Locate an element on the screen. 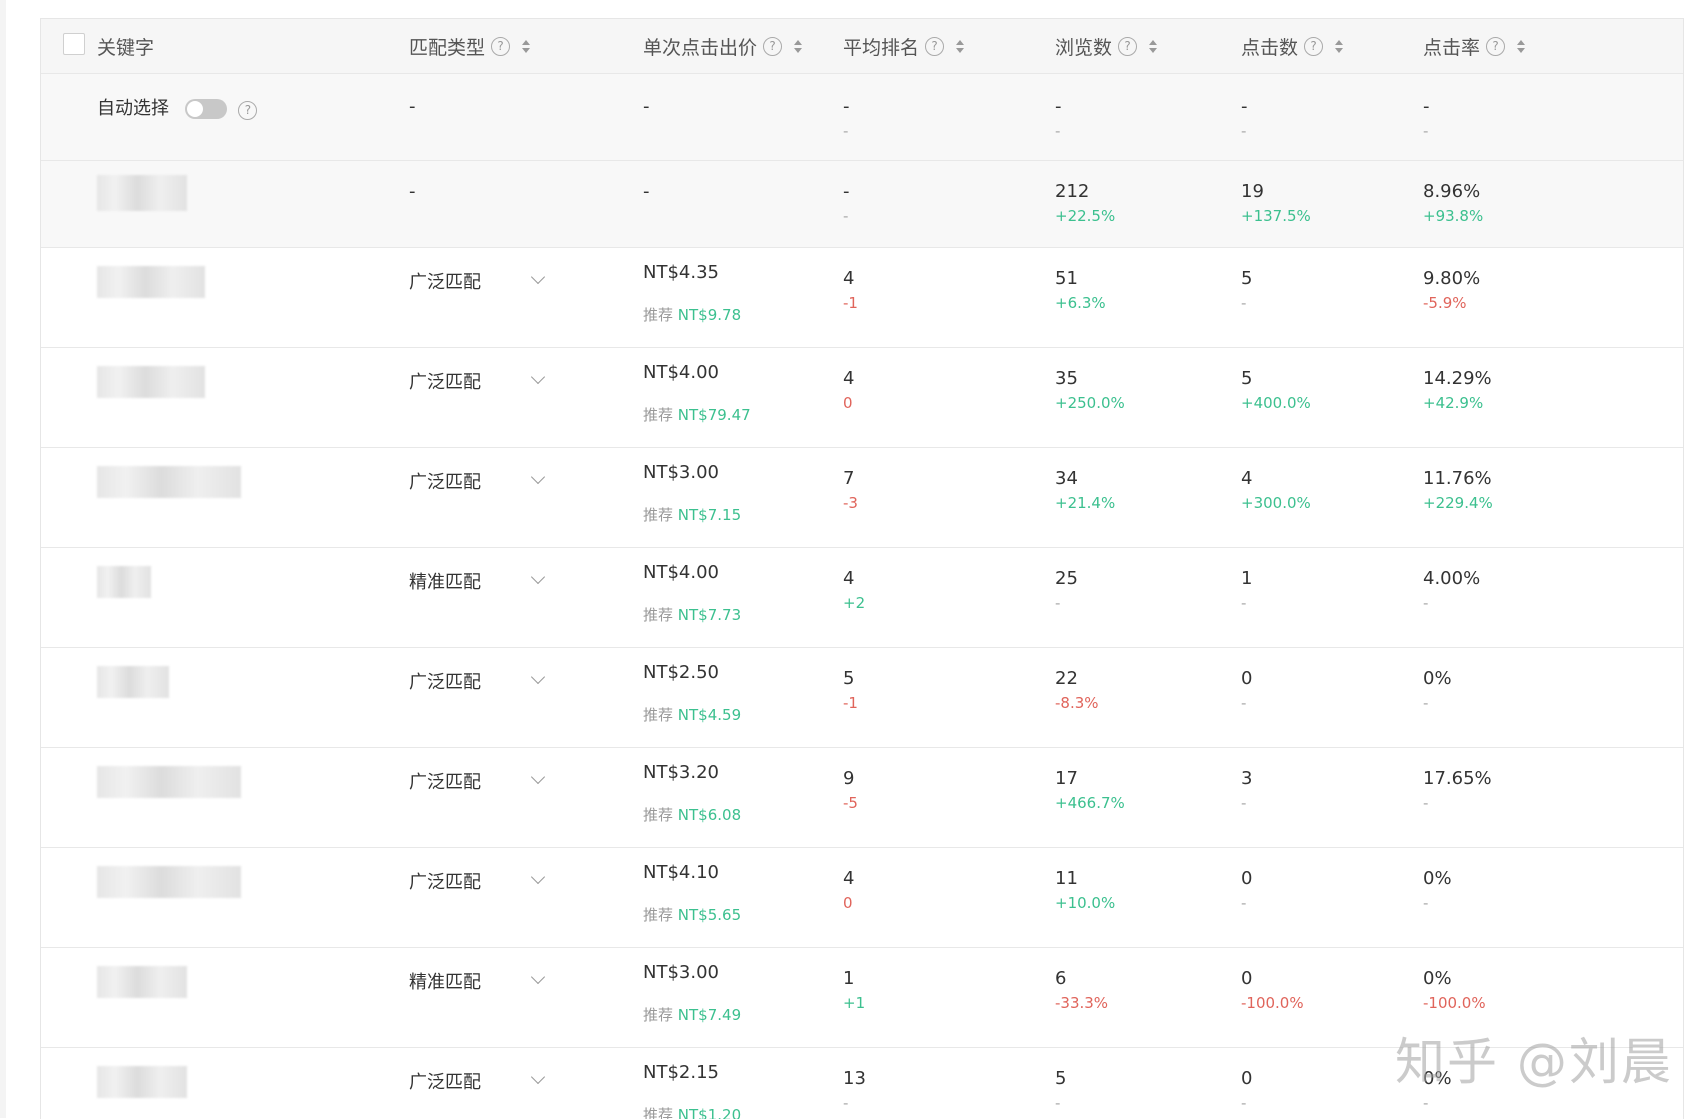 Image resolution: width=1698 pixels, height=1119 pixels. recommend-value: NT$1.20 is located at coordinates (709, 1112).